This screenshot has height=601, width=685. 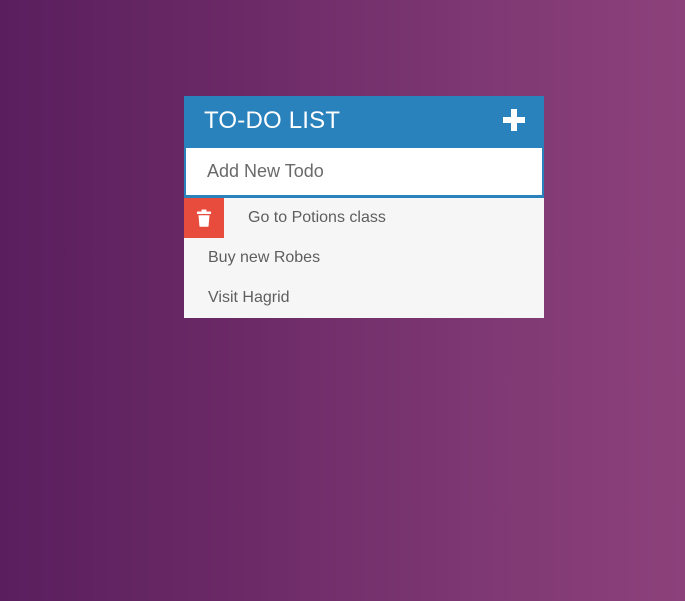 I want to click on todo-item: Buy new Robes, so click(x=364, y=258).